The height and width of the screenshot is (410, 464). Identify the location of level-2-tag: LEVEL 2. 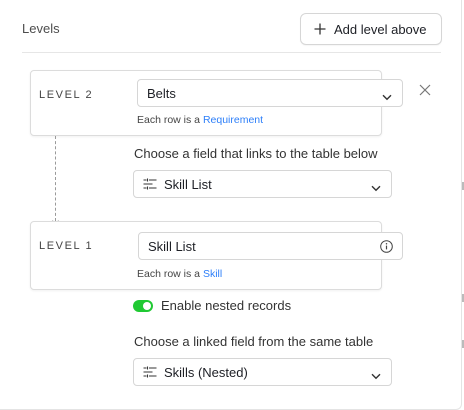
(66, 95).